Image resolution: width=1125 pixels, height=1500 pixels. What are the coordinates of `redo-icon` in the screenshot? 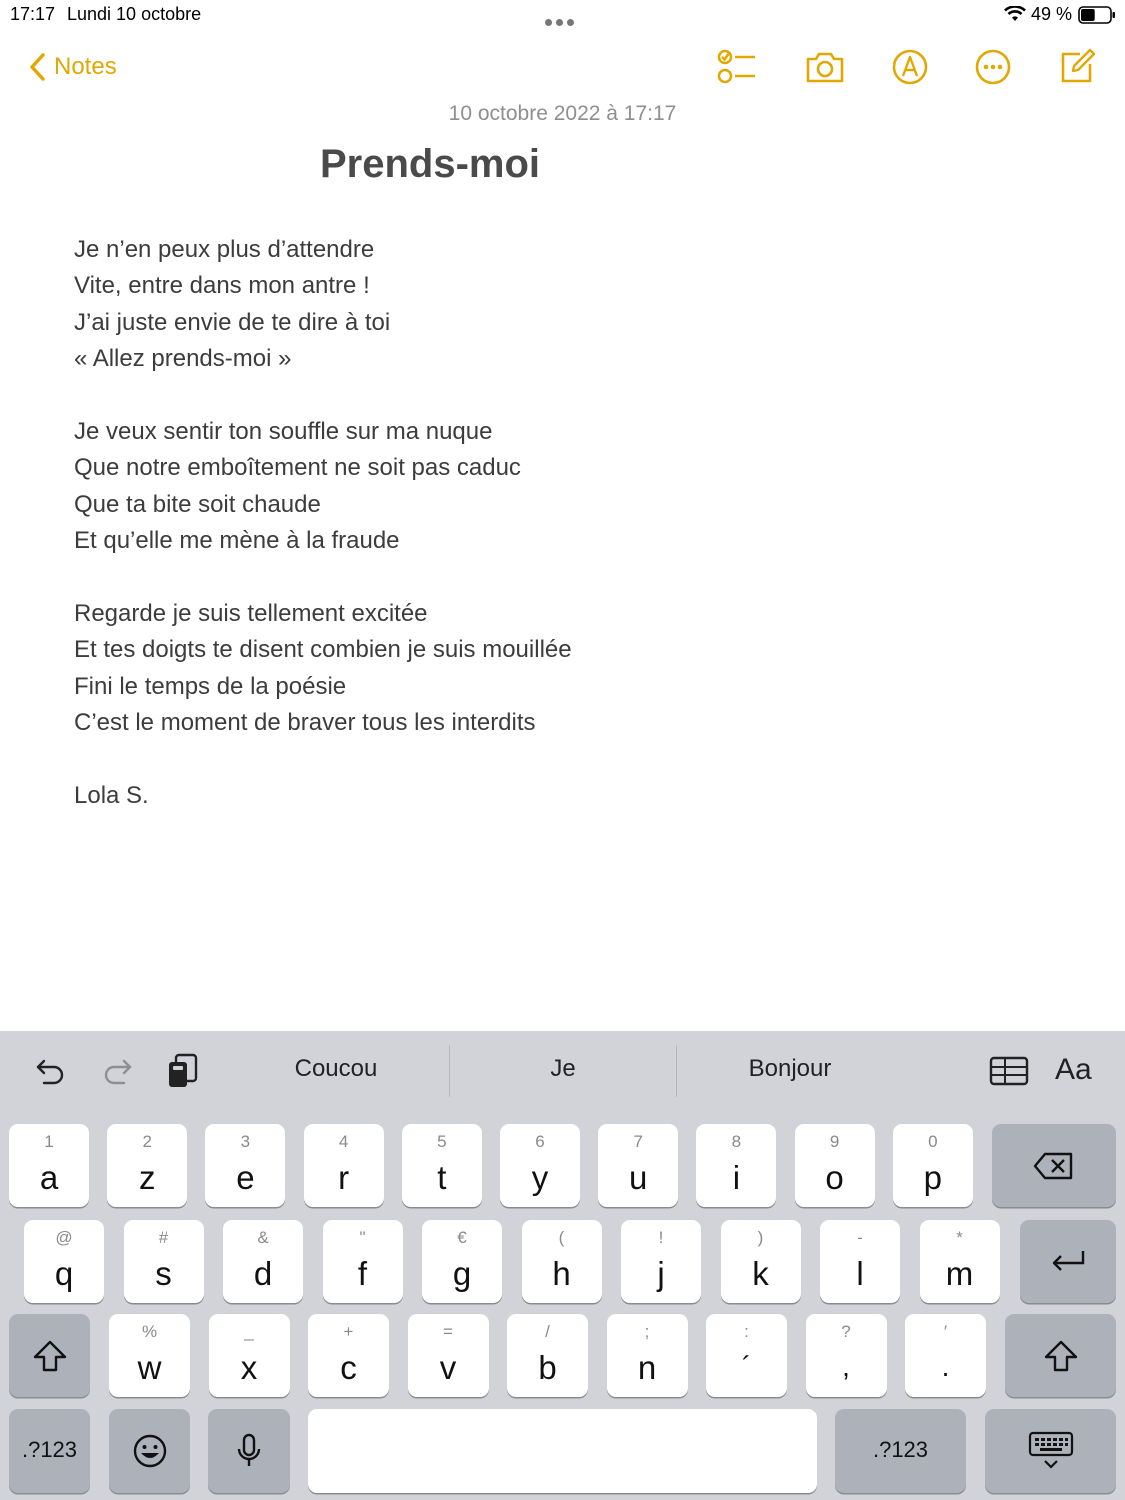 It's located at (117, 1071).